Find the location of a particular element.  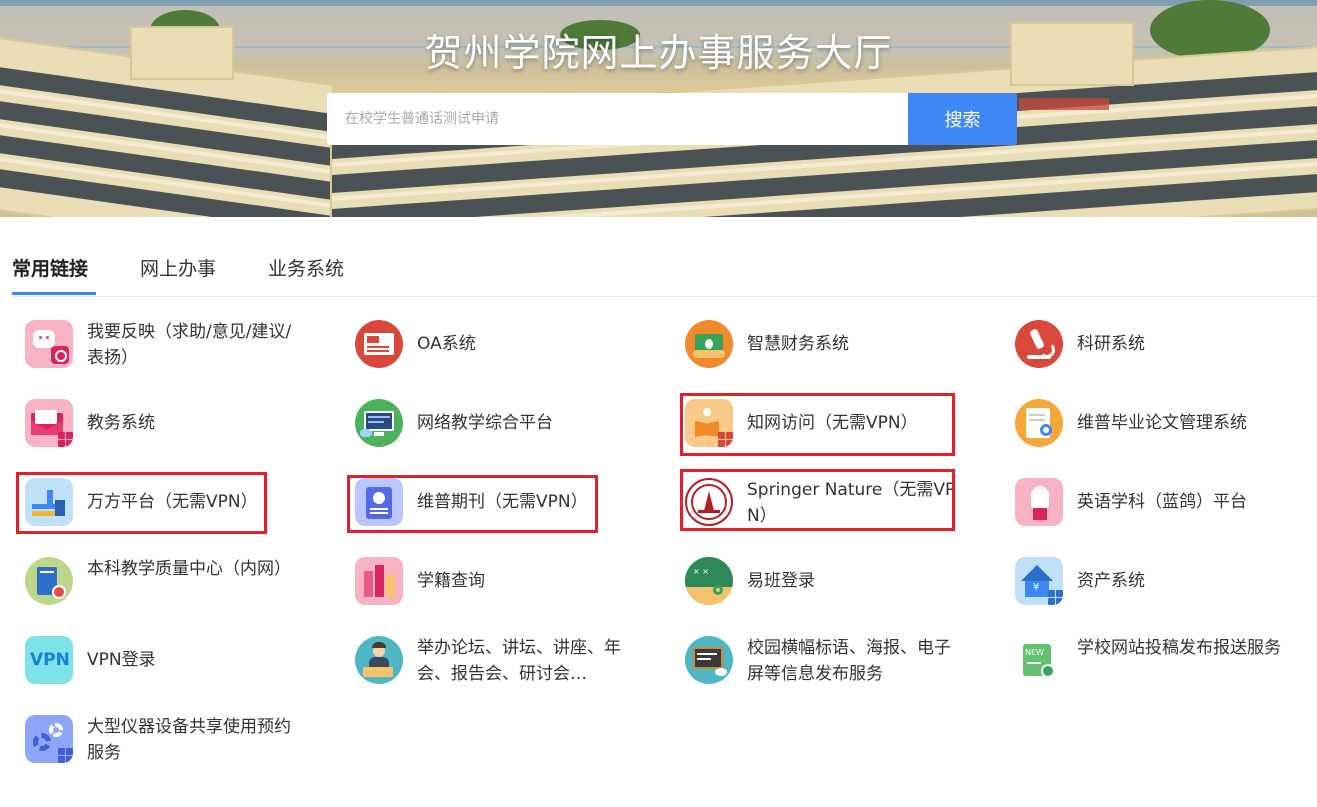

link-instrument-sharing: 大型仪器设备共享使用预约服务 is located at coordinates (150, 730).